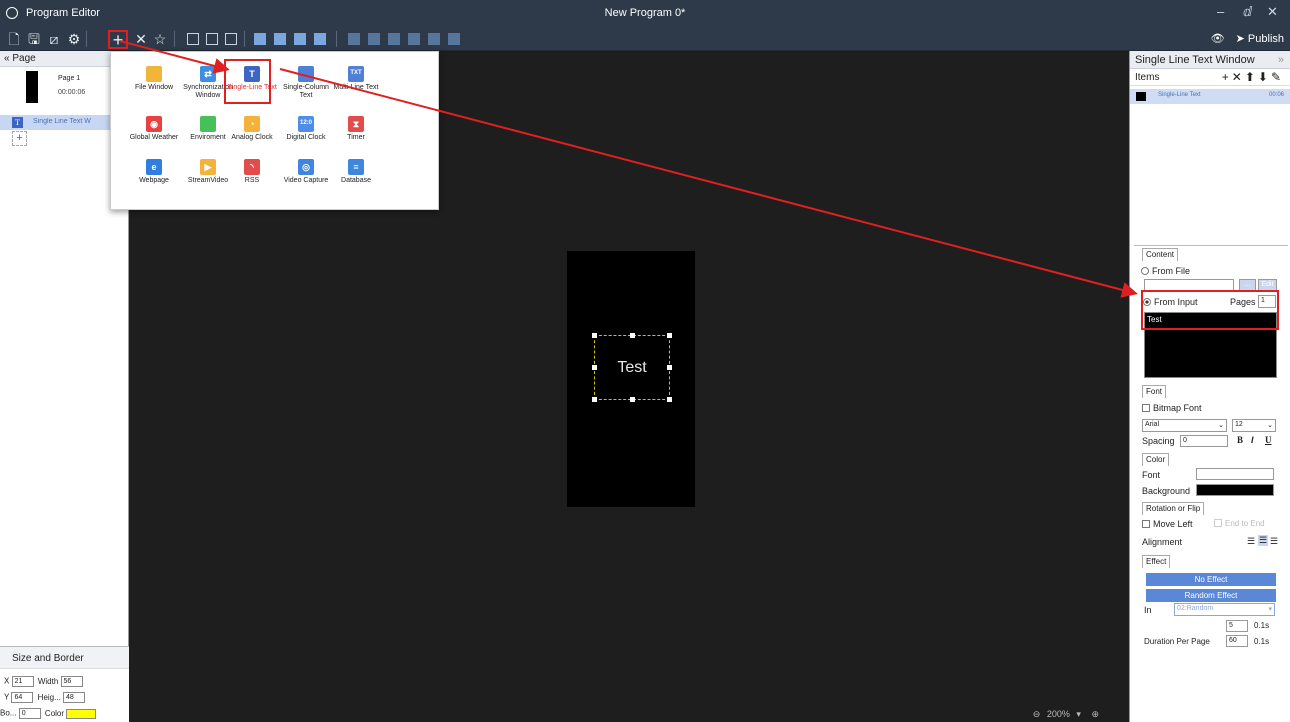 This screenshot has height=722, width=1290. What do you see at coordinates (1156, 561) in the screenshot?
I see `tab-effect: Effect` at bounding box center [1156, 561].